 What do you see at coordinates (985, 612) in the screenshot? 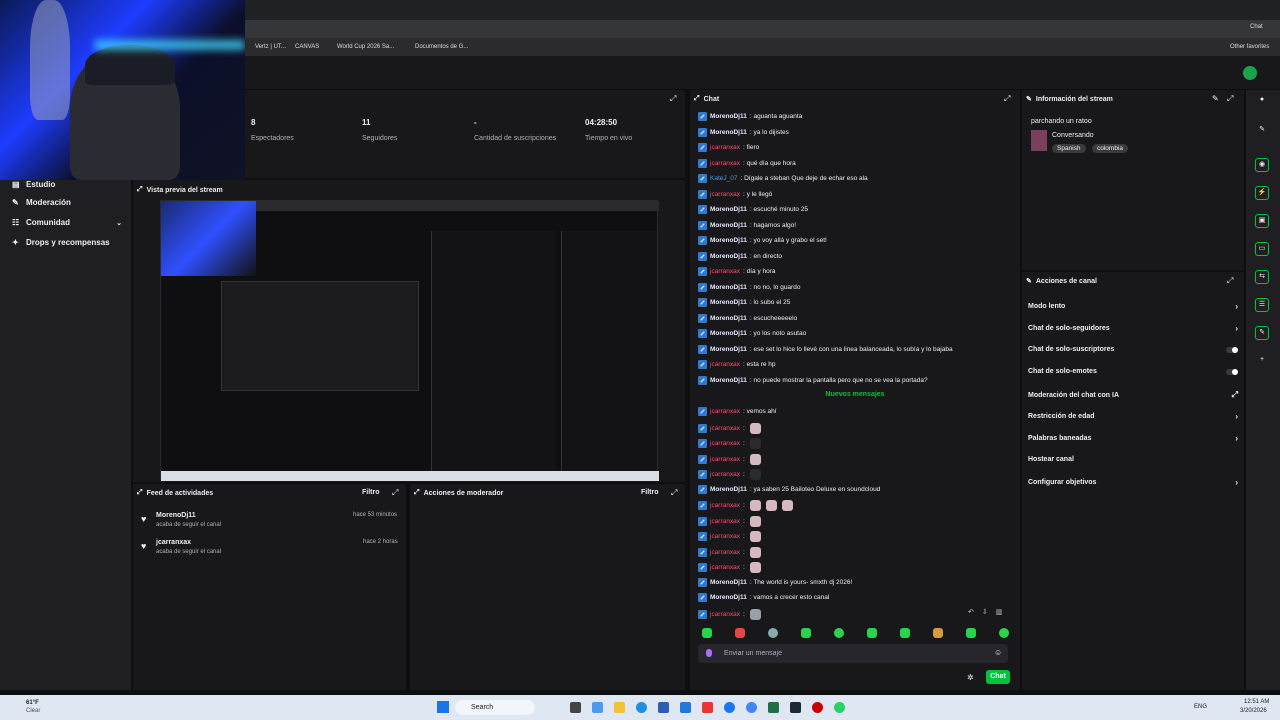
I see `pin-icon: ⇩` at bounding box center [985, 612].